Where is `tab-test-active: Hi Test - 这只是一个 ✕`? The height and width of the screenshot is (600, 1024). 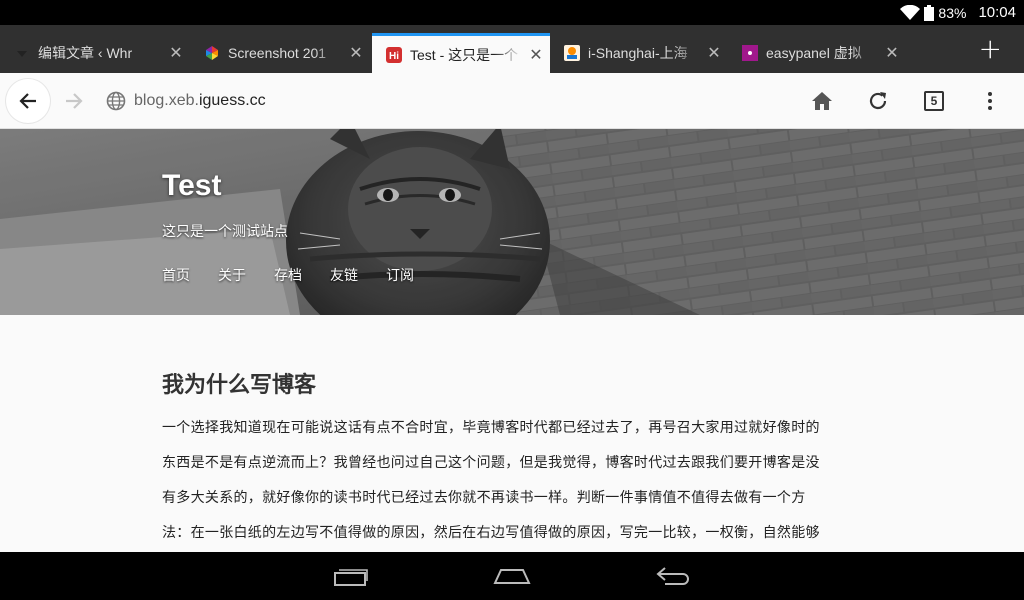
tab-test-active: Hi Test - 这只是一个 ✕ is located at coordinates (461, 53).